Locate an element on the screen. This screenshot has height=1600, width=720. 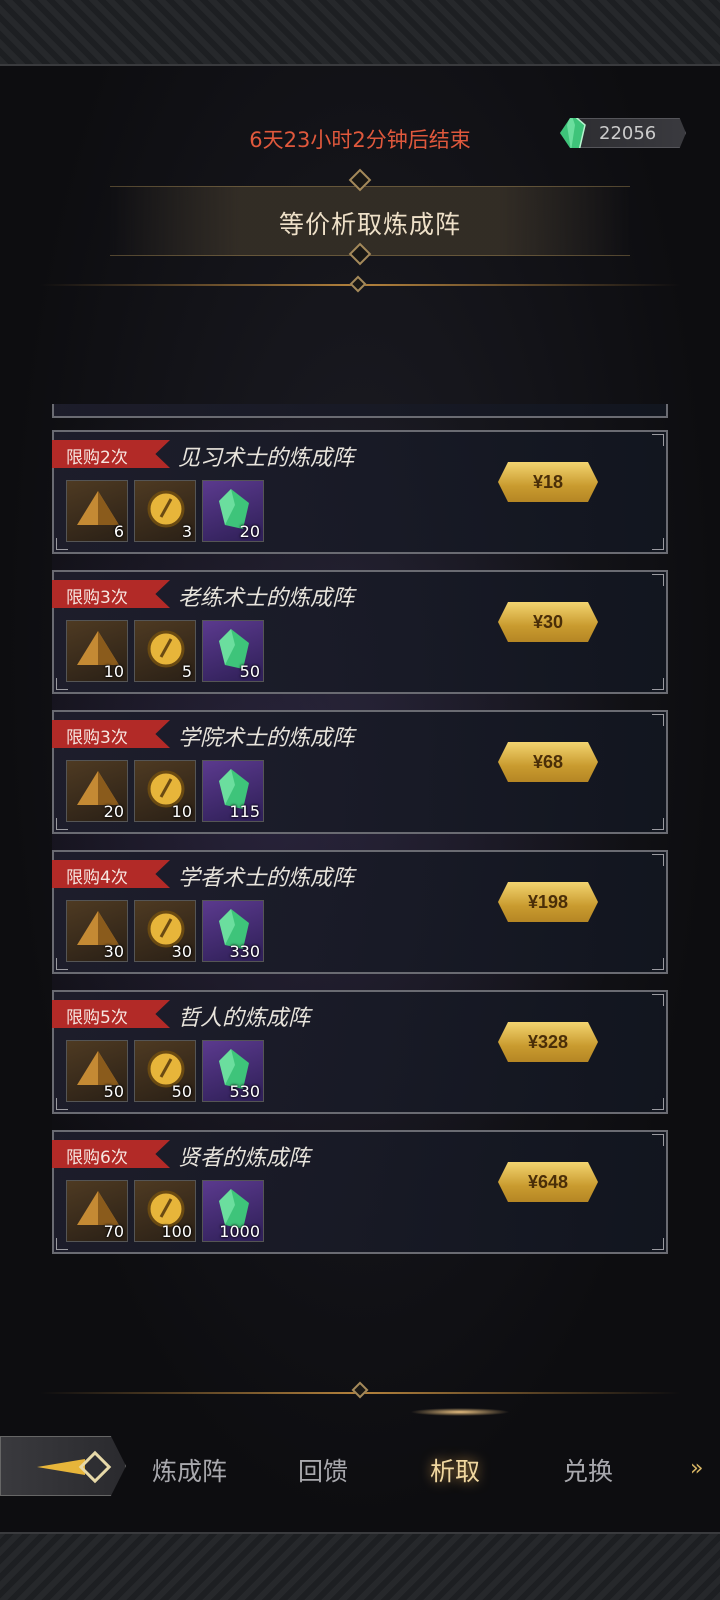
purchase-limit-tag: 限购2次 is located at coordinates (111, 454).